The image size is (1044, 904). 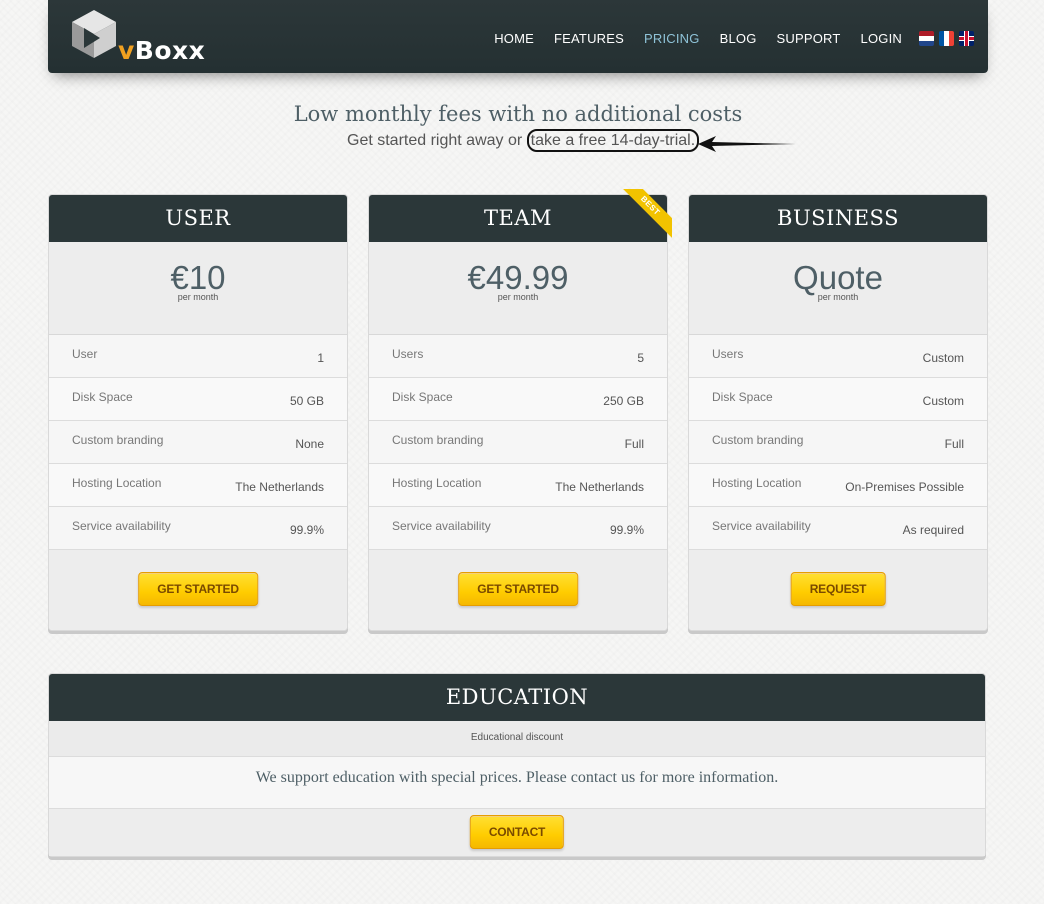 What do you see at coordinates (926, 38) in the screenshot?
I see `nl-flag-icon` at bounding box center [926, 38].